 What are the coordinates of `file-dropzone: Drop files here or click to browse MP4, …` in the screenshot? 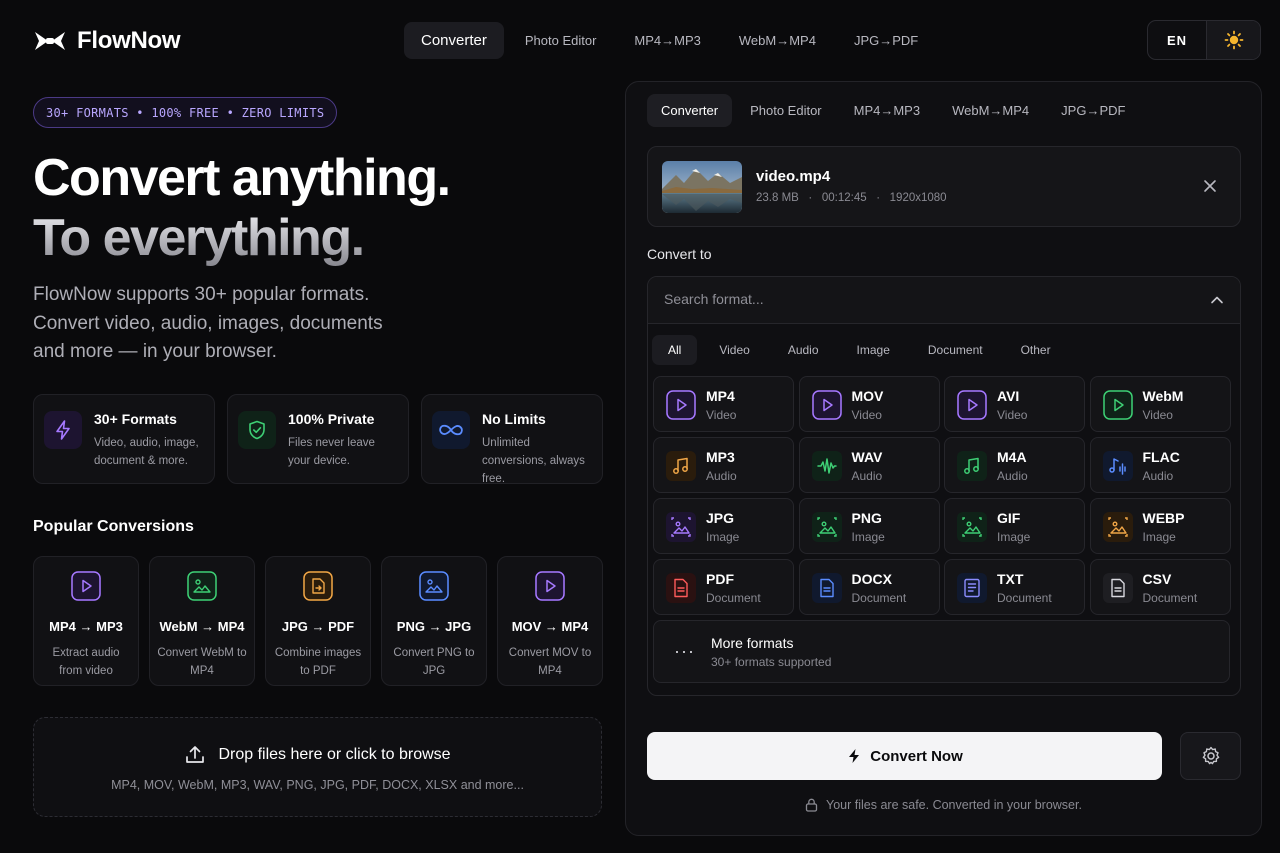 It's located at (317, 767).